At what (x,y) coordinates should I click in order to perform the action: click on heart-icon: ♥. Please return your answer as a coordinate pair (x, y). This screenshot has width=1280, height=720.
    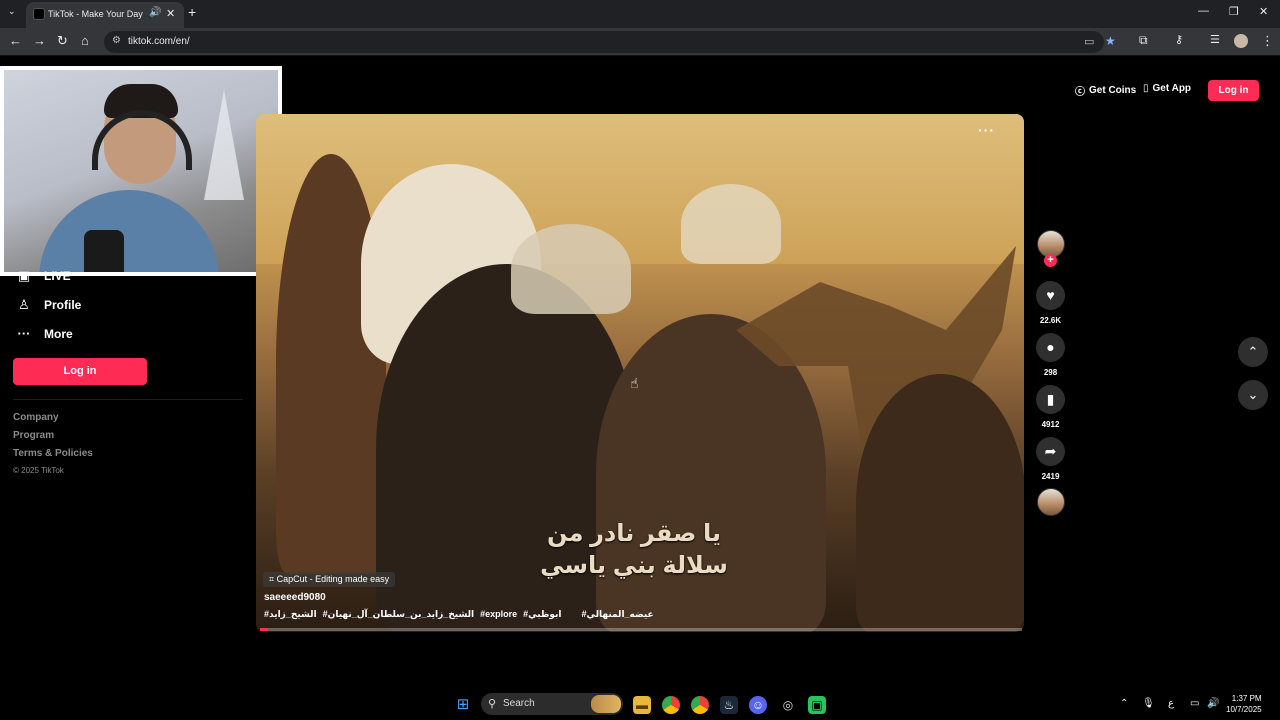
    Looking at the image, I should click on (1050, 295).